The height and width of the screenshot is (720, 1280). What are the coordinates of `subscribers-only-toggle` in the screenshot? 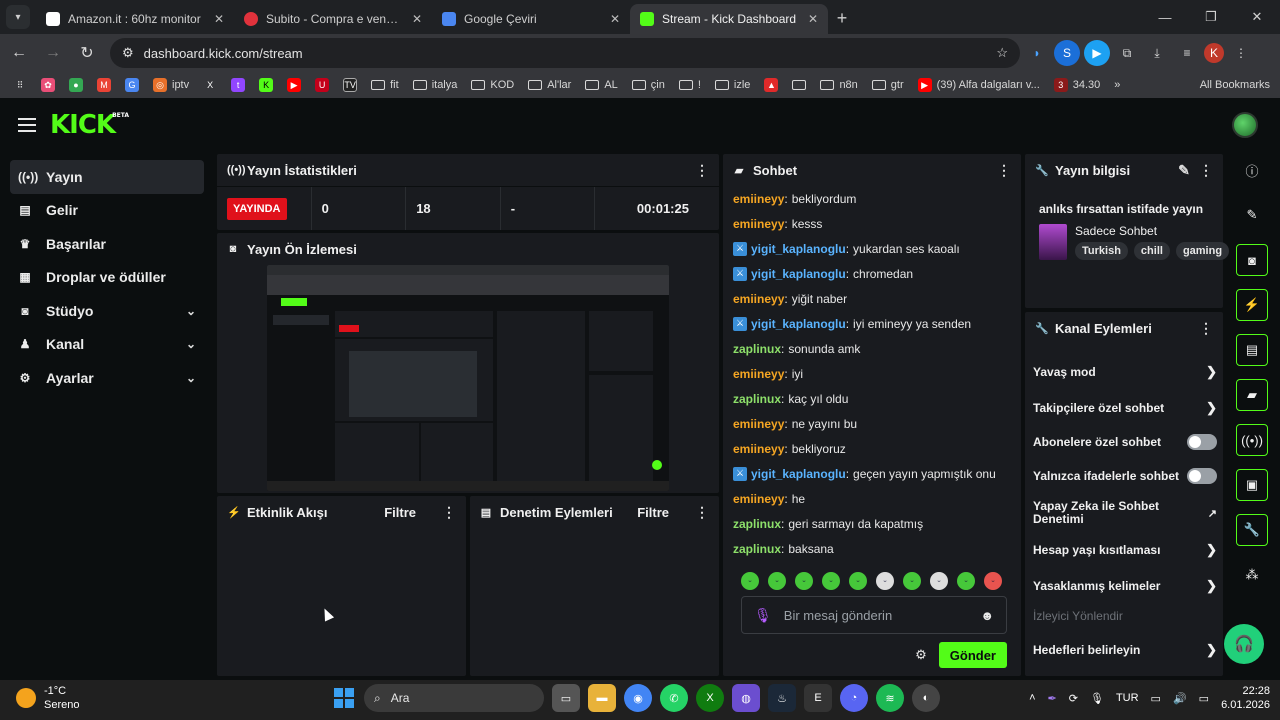 It's located at (1202, 442).